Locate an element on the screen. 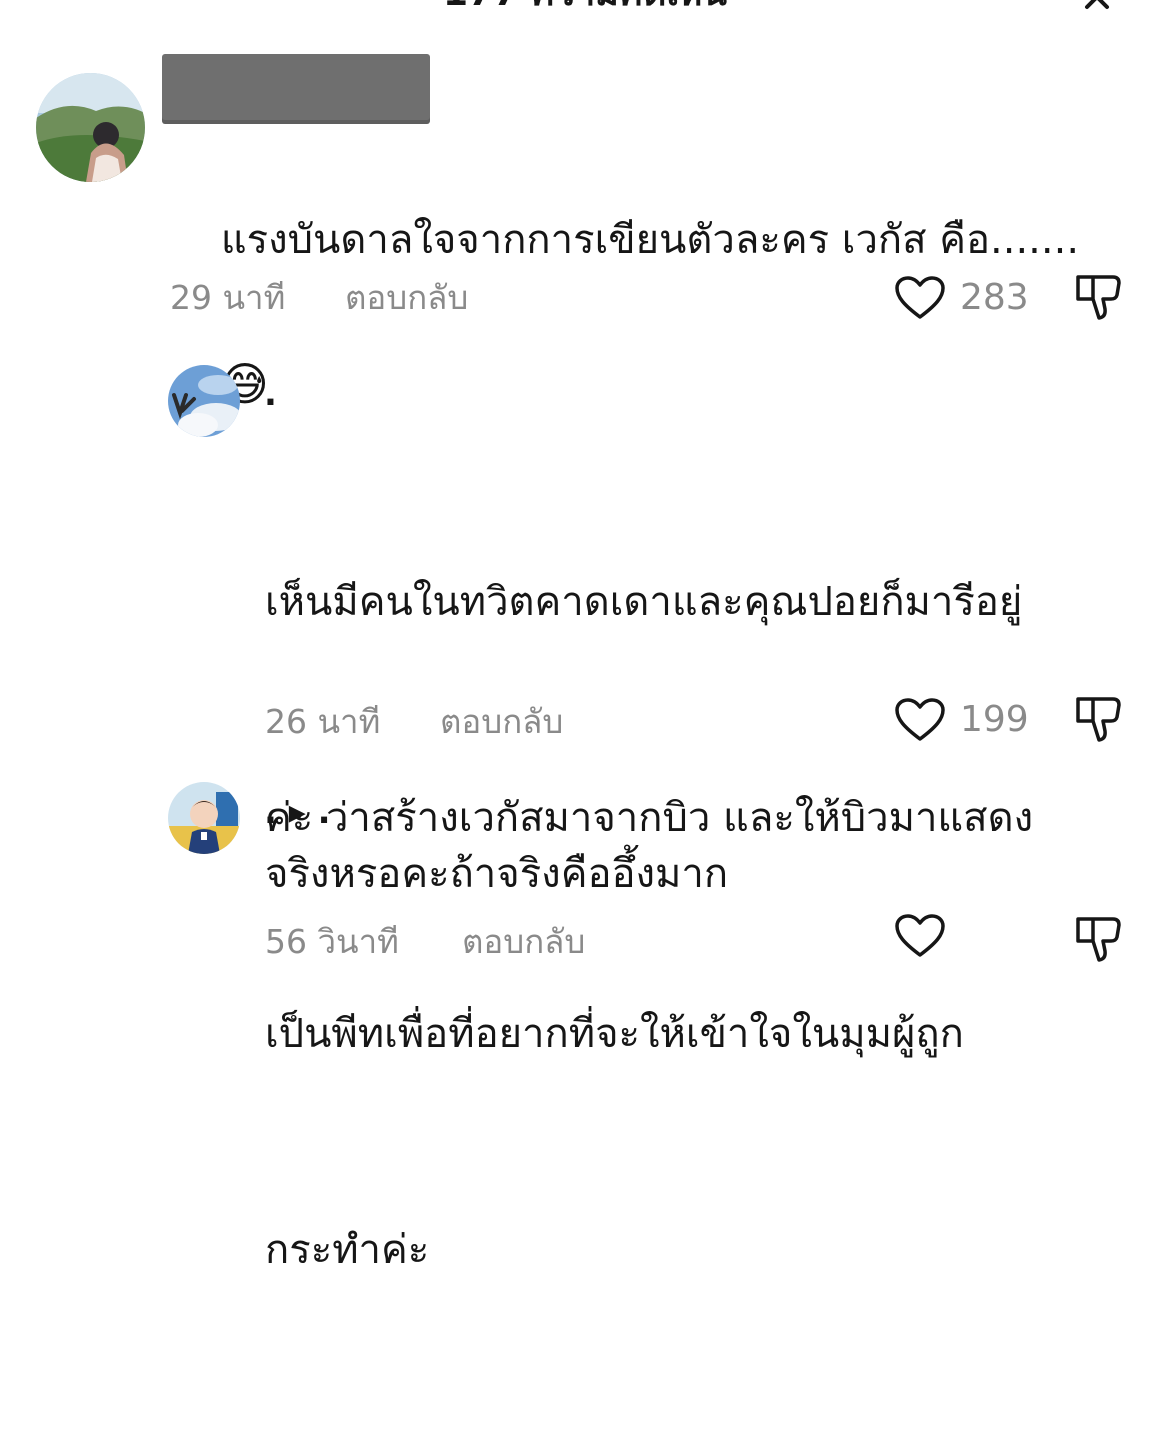 The width and height of the screenshot is (1170, 1430). header-strip: 177 ความคิดเห็น is located at coordinates (585, 7).